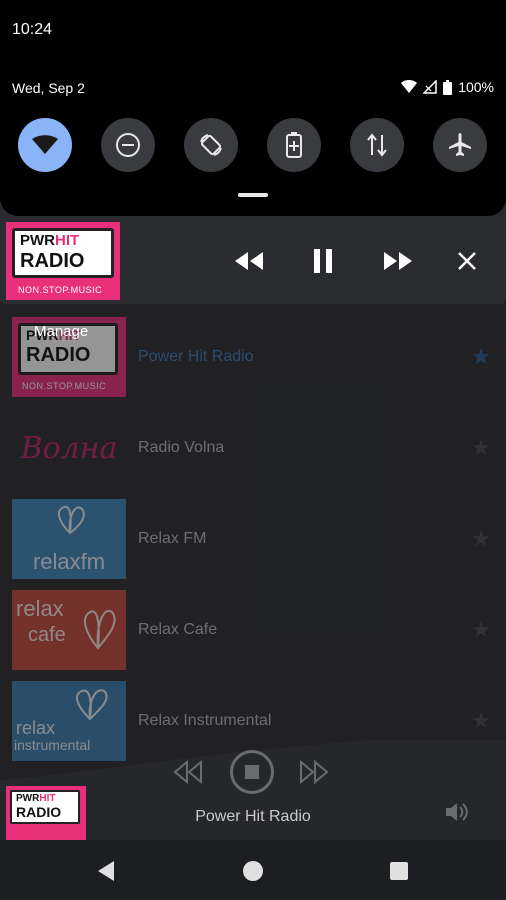 The image size is (506, 900). I want to click on close-button, so click(467, 261).